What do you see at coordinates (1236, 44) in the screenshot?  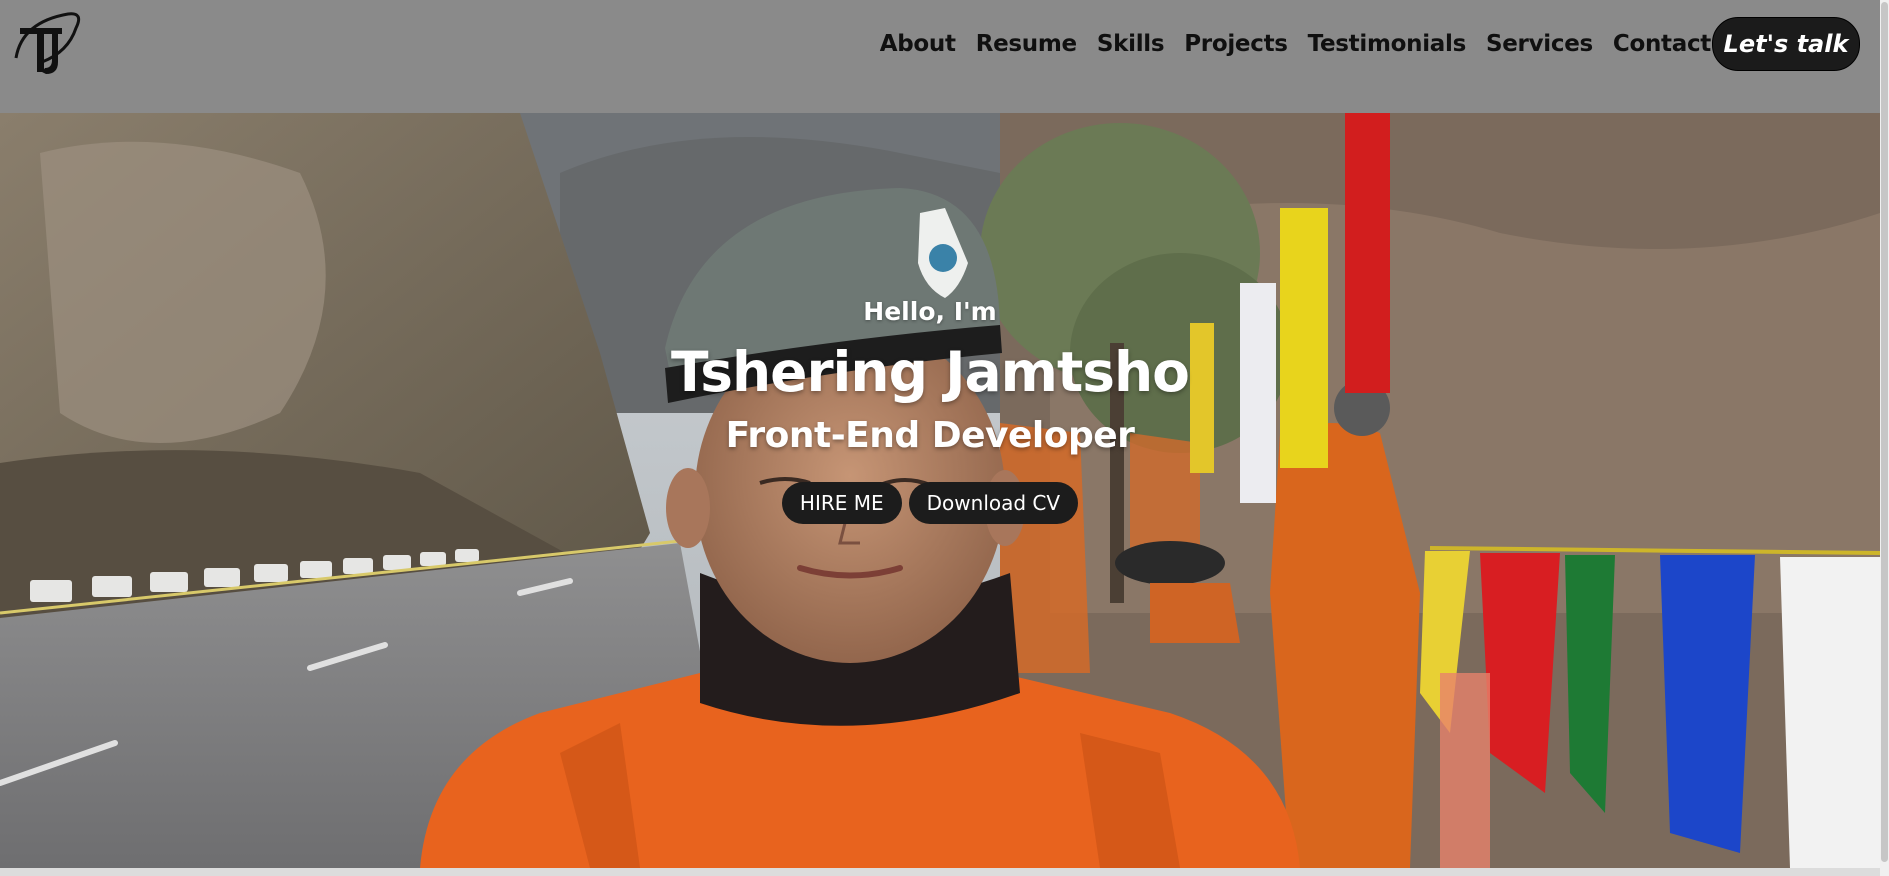 I see `nav-projects: Projects` at bounding box center [1236, 44].